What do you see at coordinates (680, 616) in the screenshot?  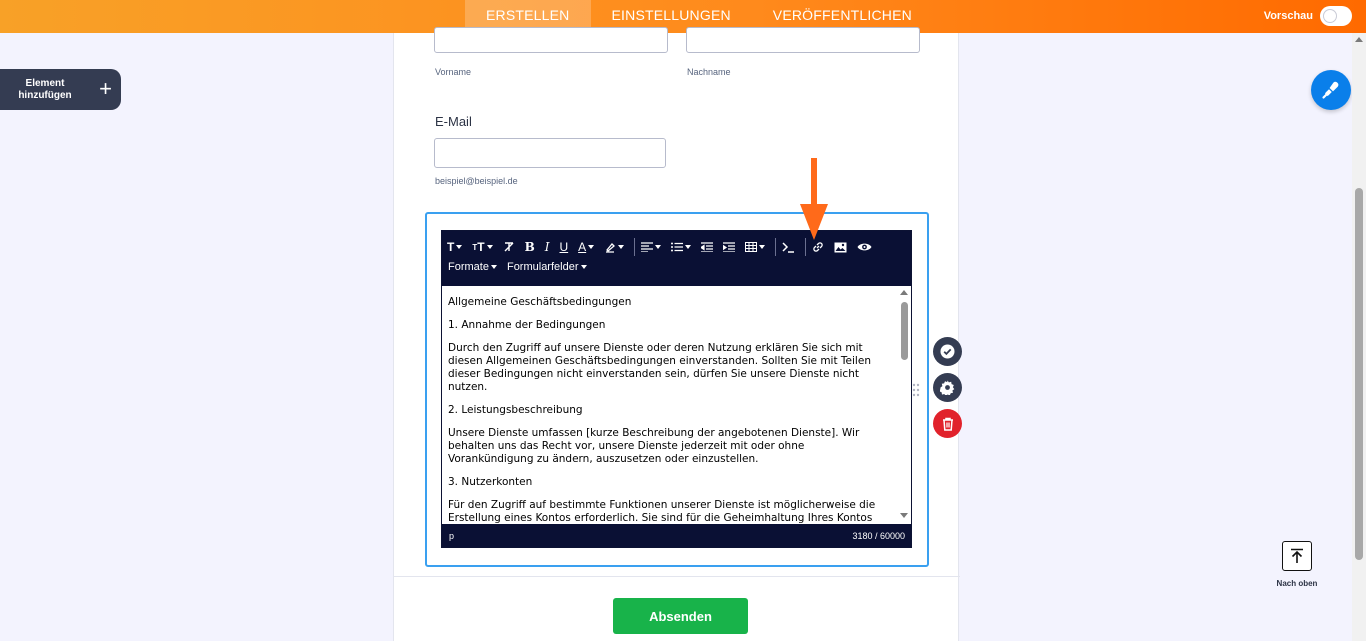 I see `submit-button: Absenden` at bounding box center [680, 616].